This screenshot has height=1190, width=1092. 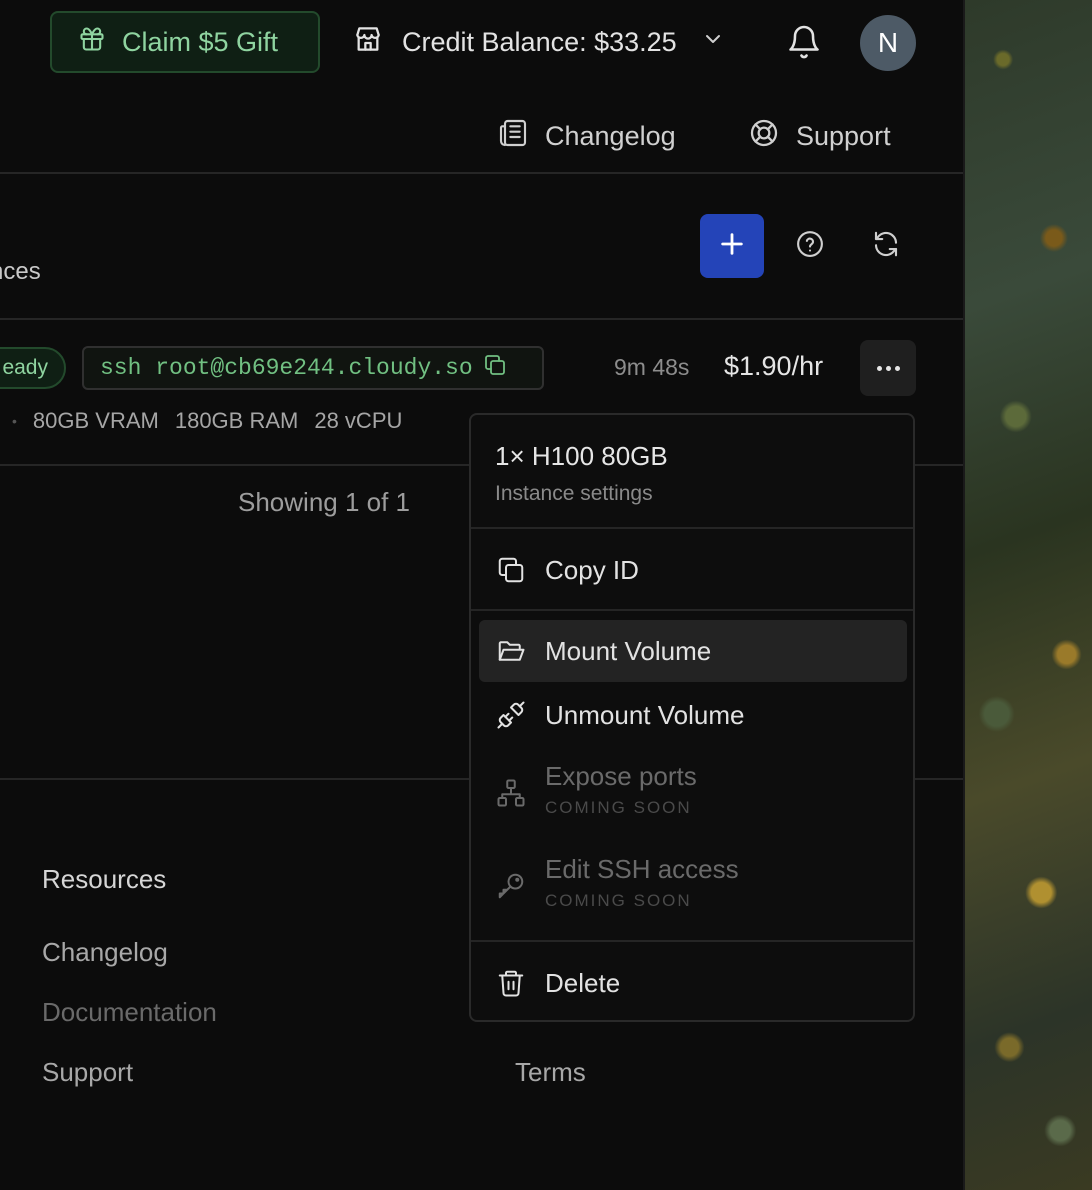 I want to click on claim-gift-label: Claim $5 Gift, so click(x=200, y=41).